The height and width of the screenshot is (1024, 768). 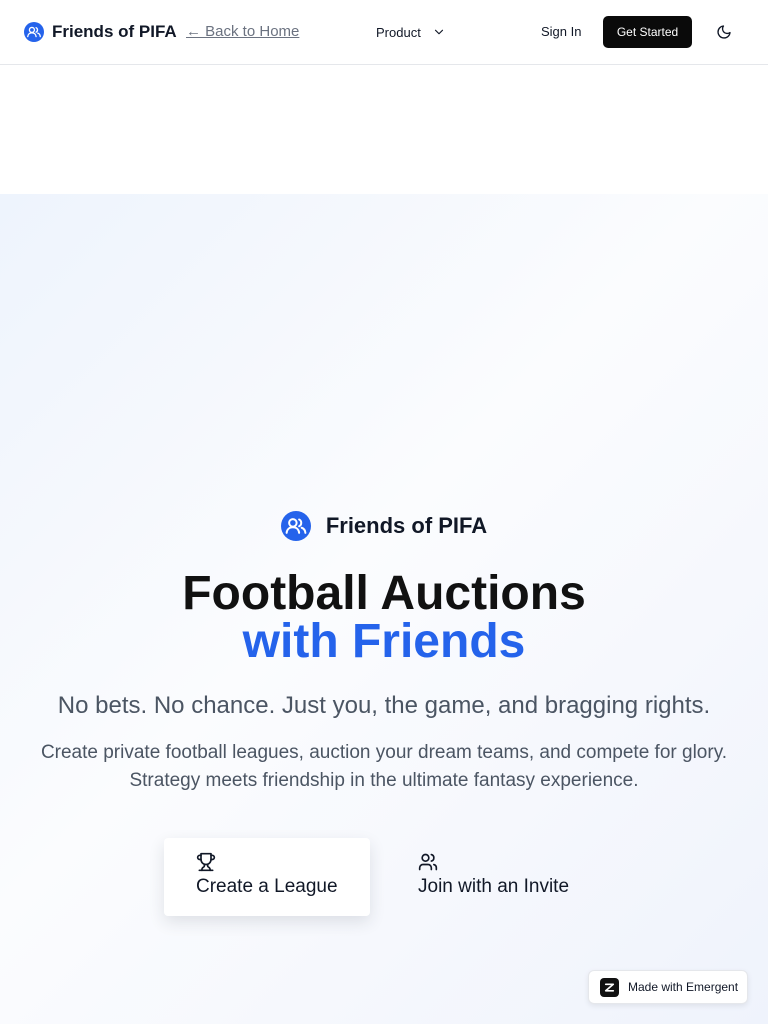 I want to click on hero-brand: Friends of PIFA, so click(x=384, y=526).